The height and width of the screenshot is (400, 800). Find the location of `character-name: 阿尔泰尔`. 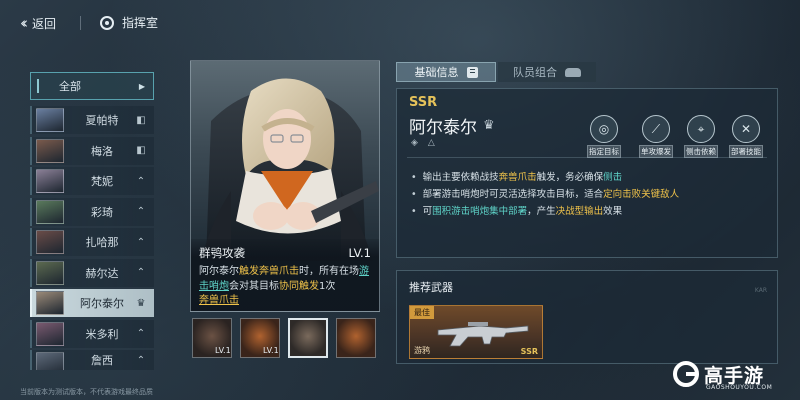

character-name: 阿尔泰尔 is located at coordinates (102, 303).